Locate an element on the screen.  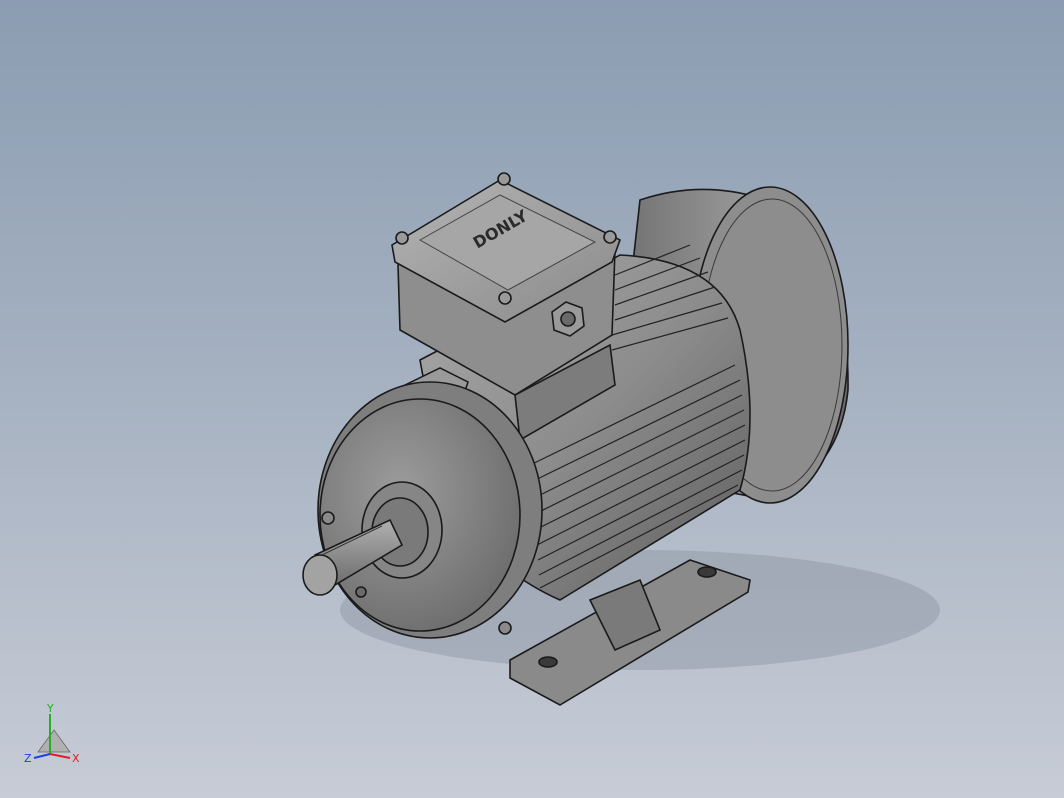
x-axis-label: X is located at coordinates (76, 758).